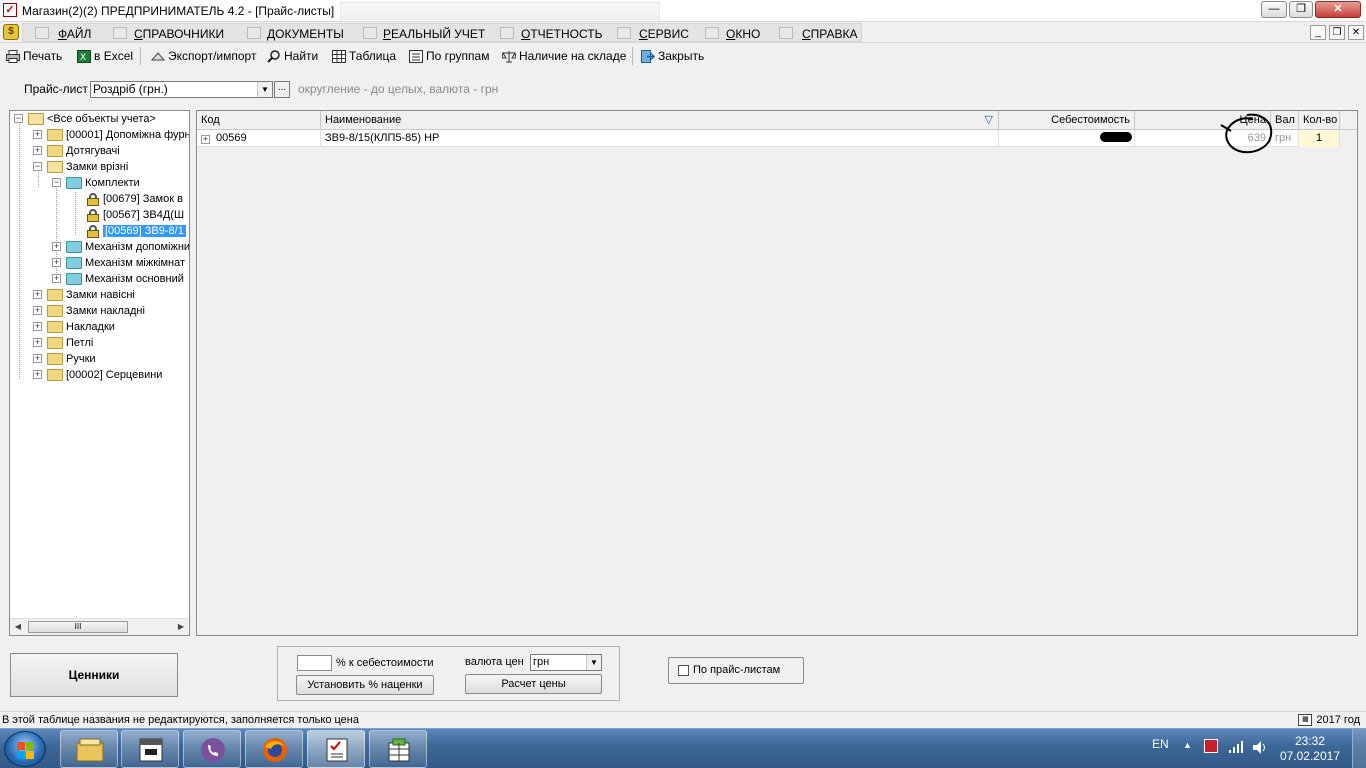 The image size is (1366, 768). I want to click on window-maximize-button: ❐, so click(1301, 9).